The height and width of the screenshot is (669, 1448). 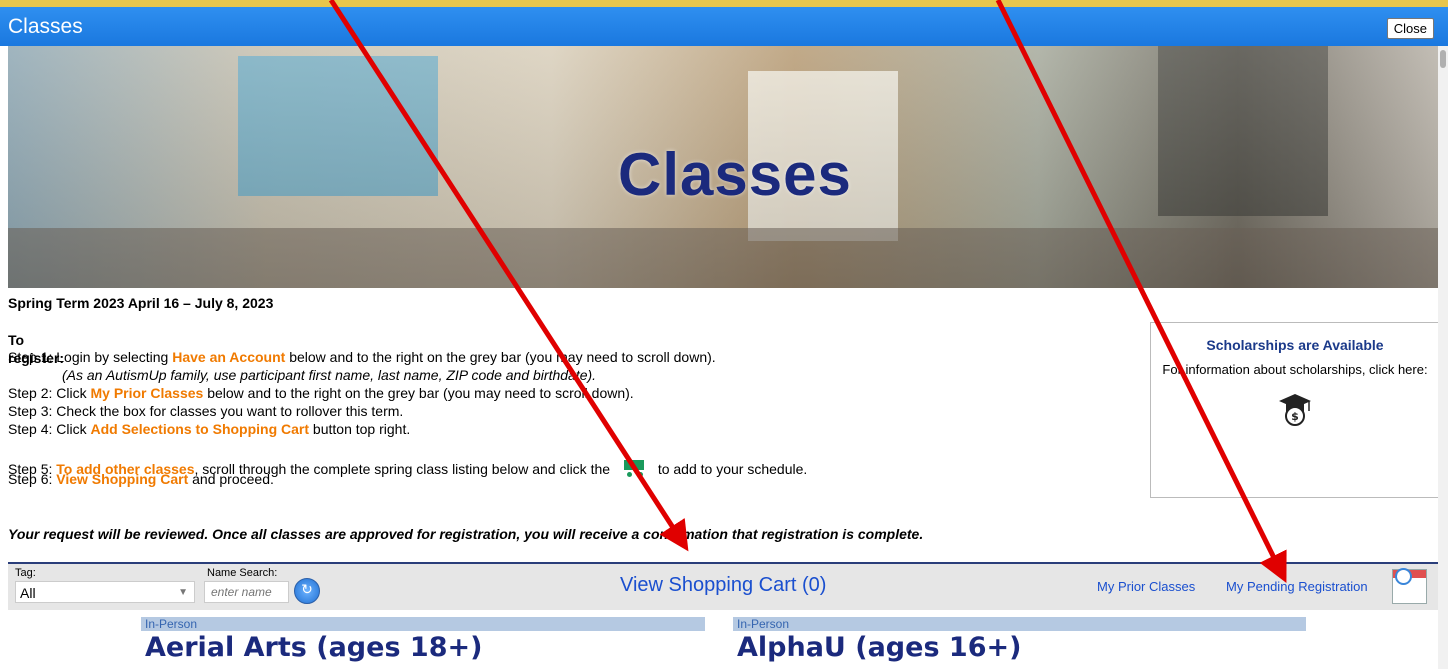 I want to click on top-accent-line, so click(x=724, y=3).